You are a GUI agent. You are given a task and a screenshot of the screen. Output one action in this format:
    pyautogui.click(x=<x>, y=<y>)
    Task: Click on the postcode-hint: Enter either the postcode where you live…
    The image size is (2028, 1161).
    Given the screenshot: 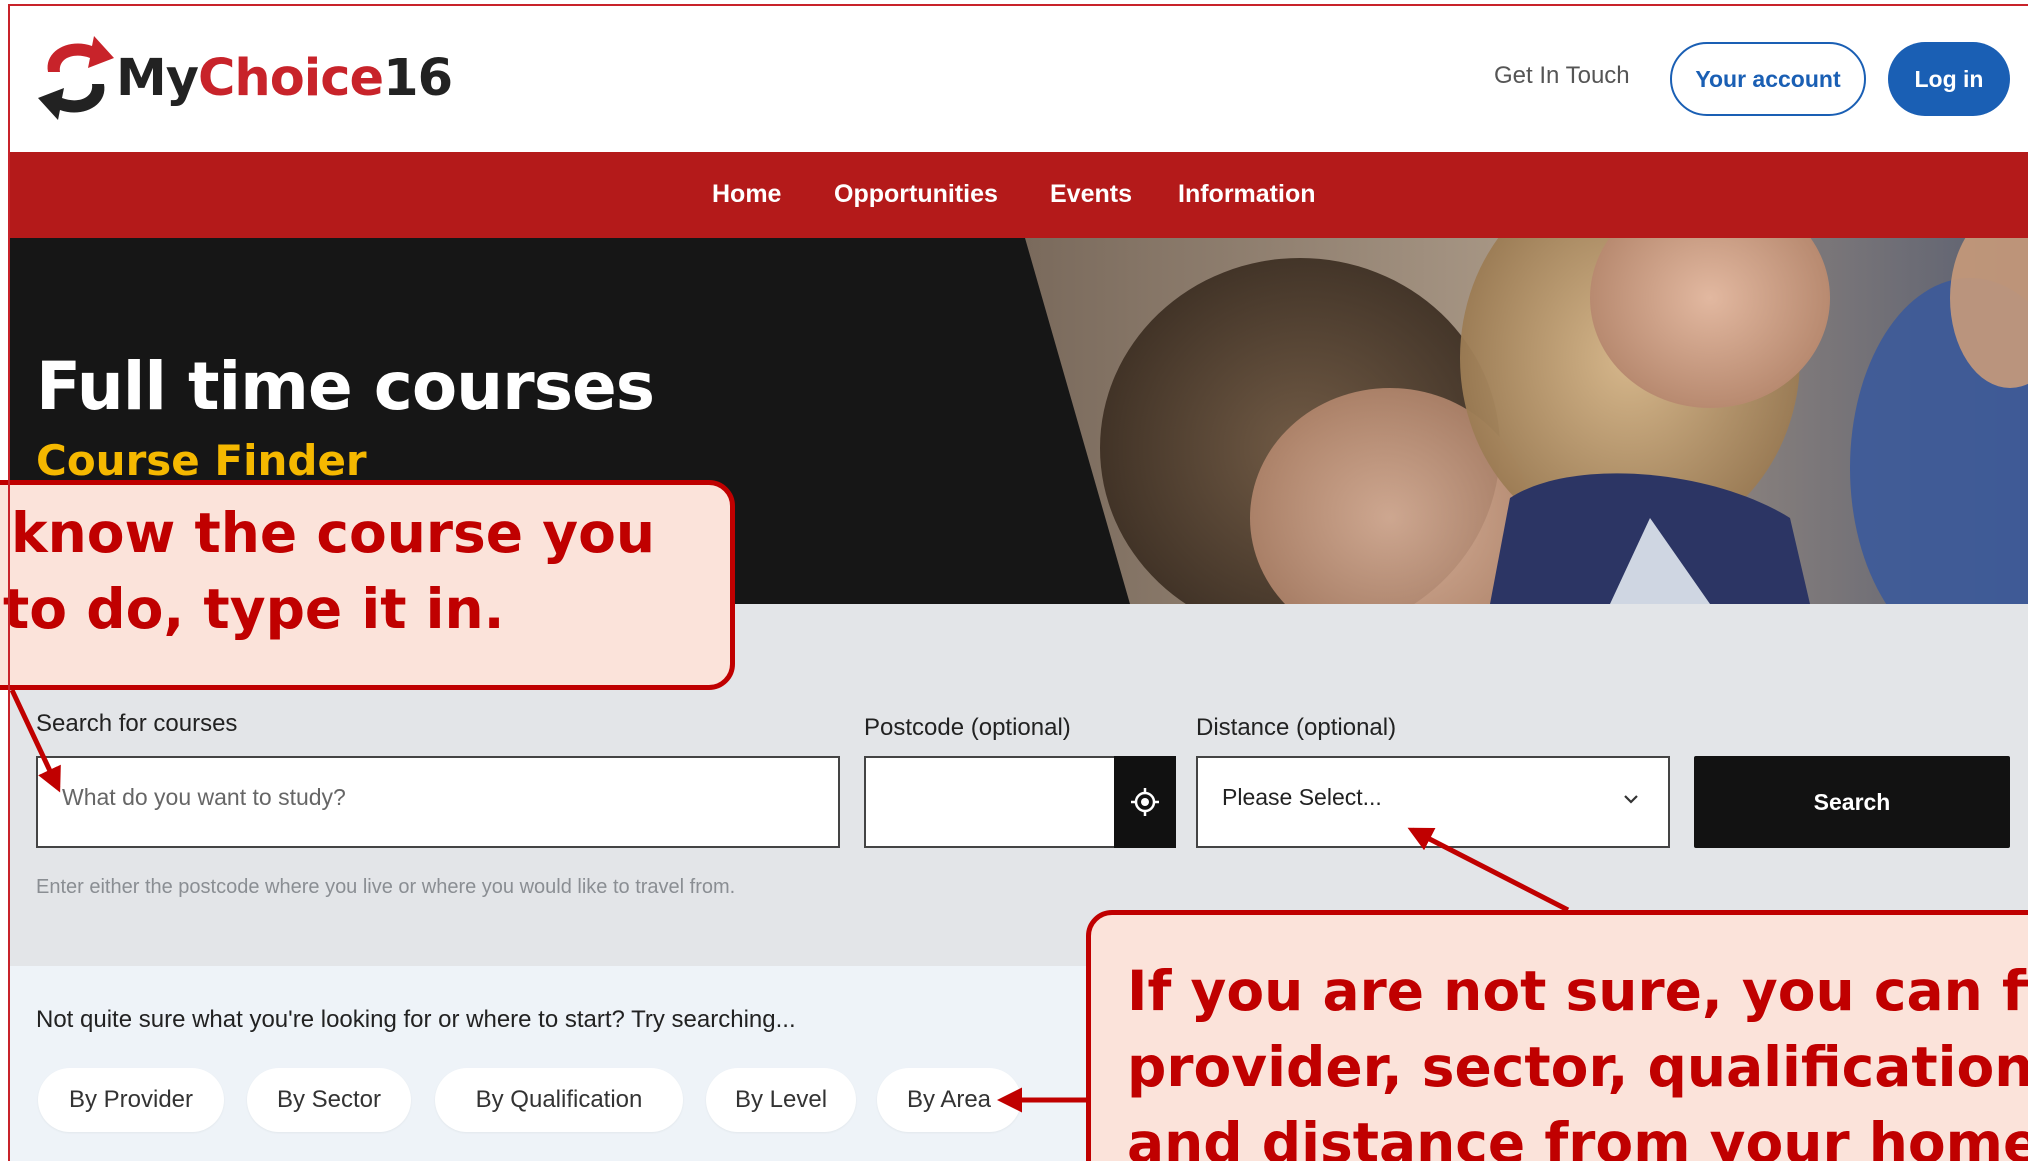 What is the action you would take?
    pyautogui.click(x=386, y=887)
    